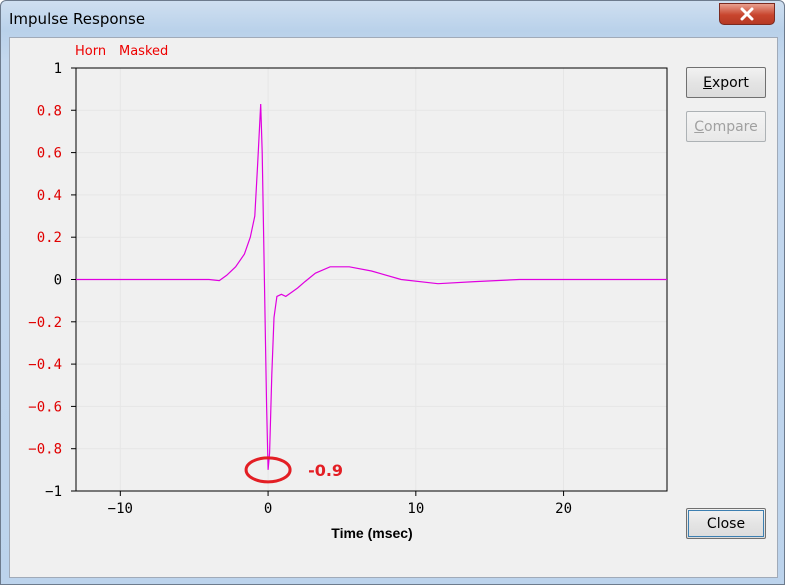 This screenshot has height=585, width=785. I want to click on window-close-button, so click(747, 14).